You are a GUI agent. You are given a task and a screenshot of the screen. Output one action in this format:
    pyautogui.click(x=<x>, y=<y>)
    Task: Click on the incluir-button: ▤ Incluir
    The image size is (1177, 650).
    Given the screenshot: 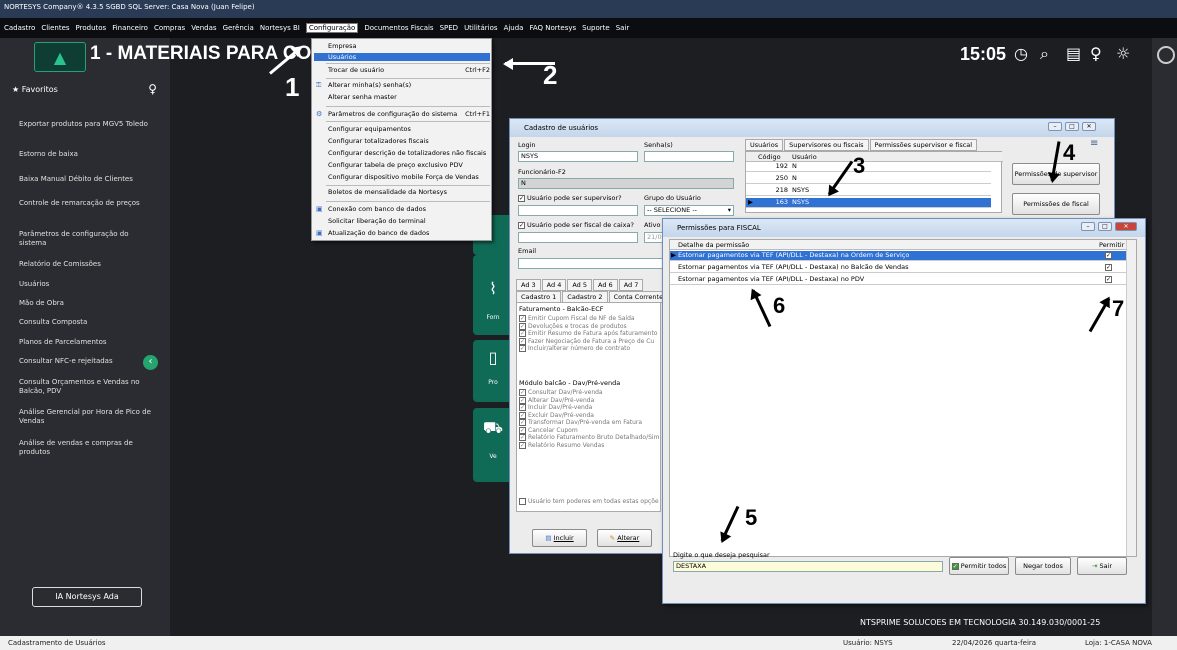 What is the action you would take?
    pyautogui.click(x=559, y=538)
    